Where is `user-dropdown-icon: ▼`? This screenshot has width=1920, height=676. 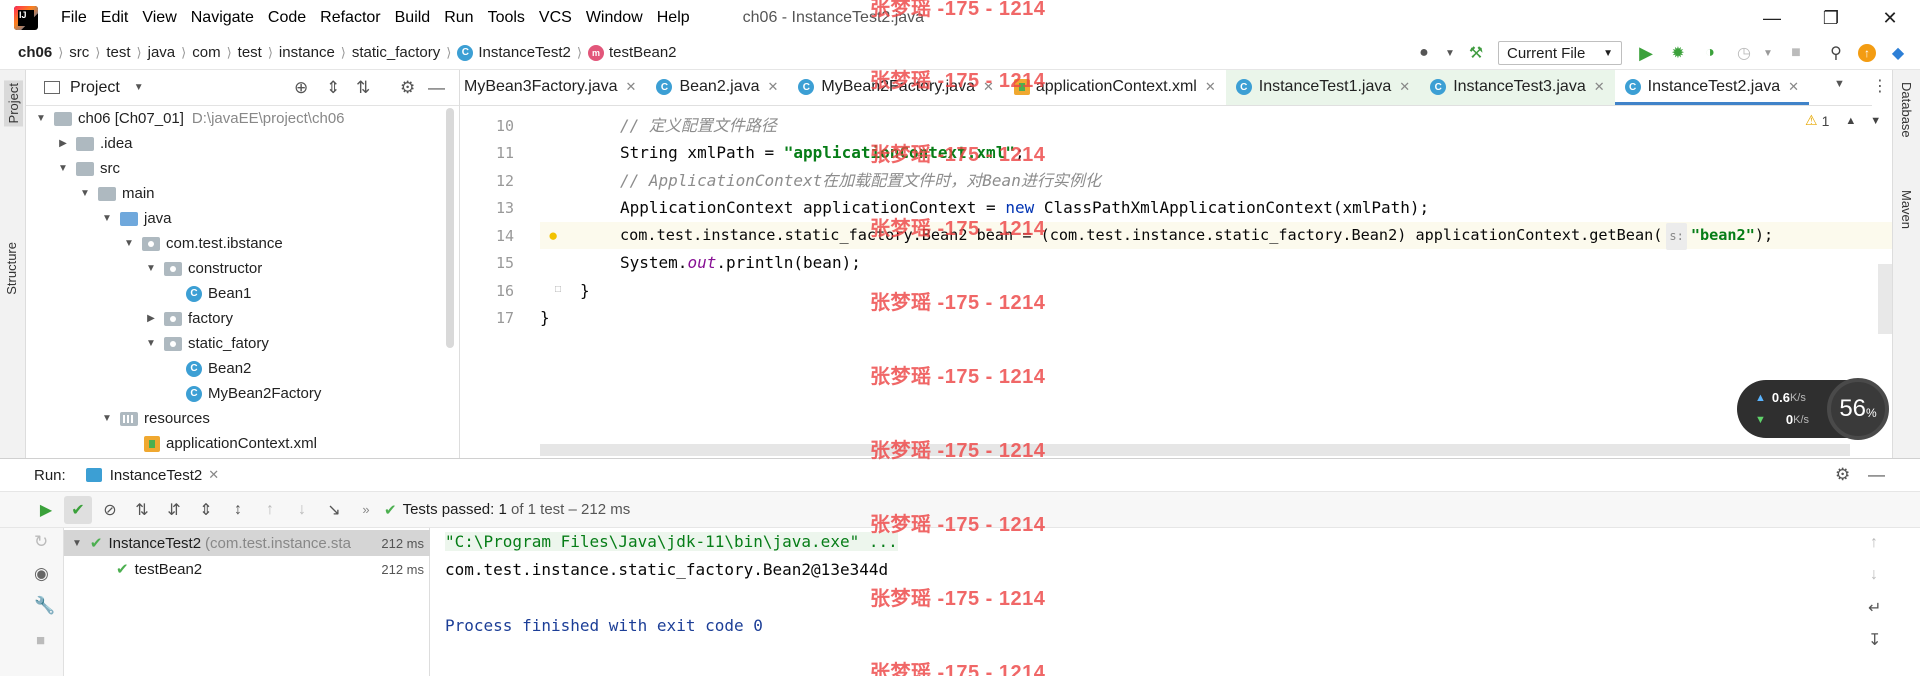 user-dropdown-icon: ▼ is located at coordinates (1450, 53).